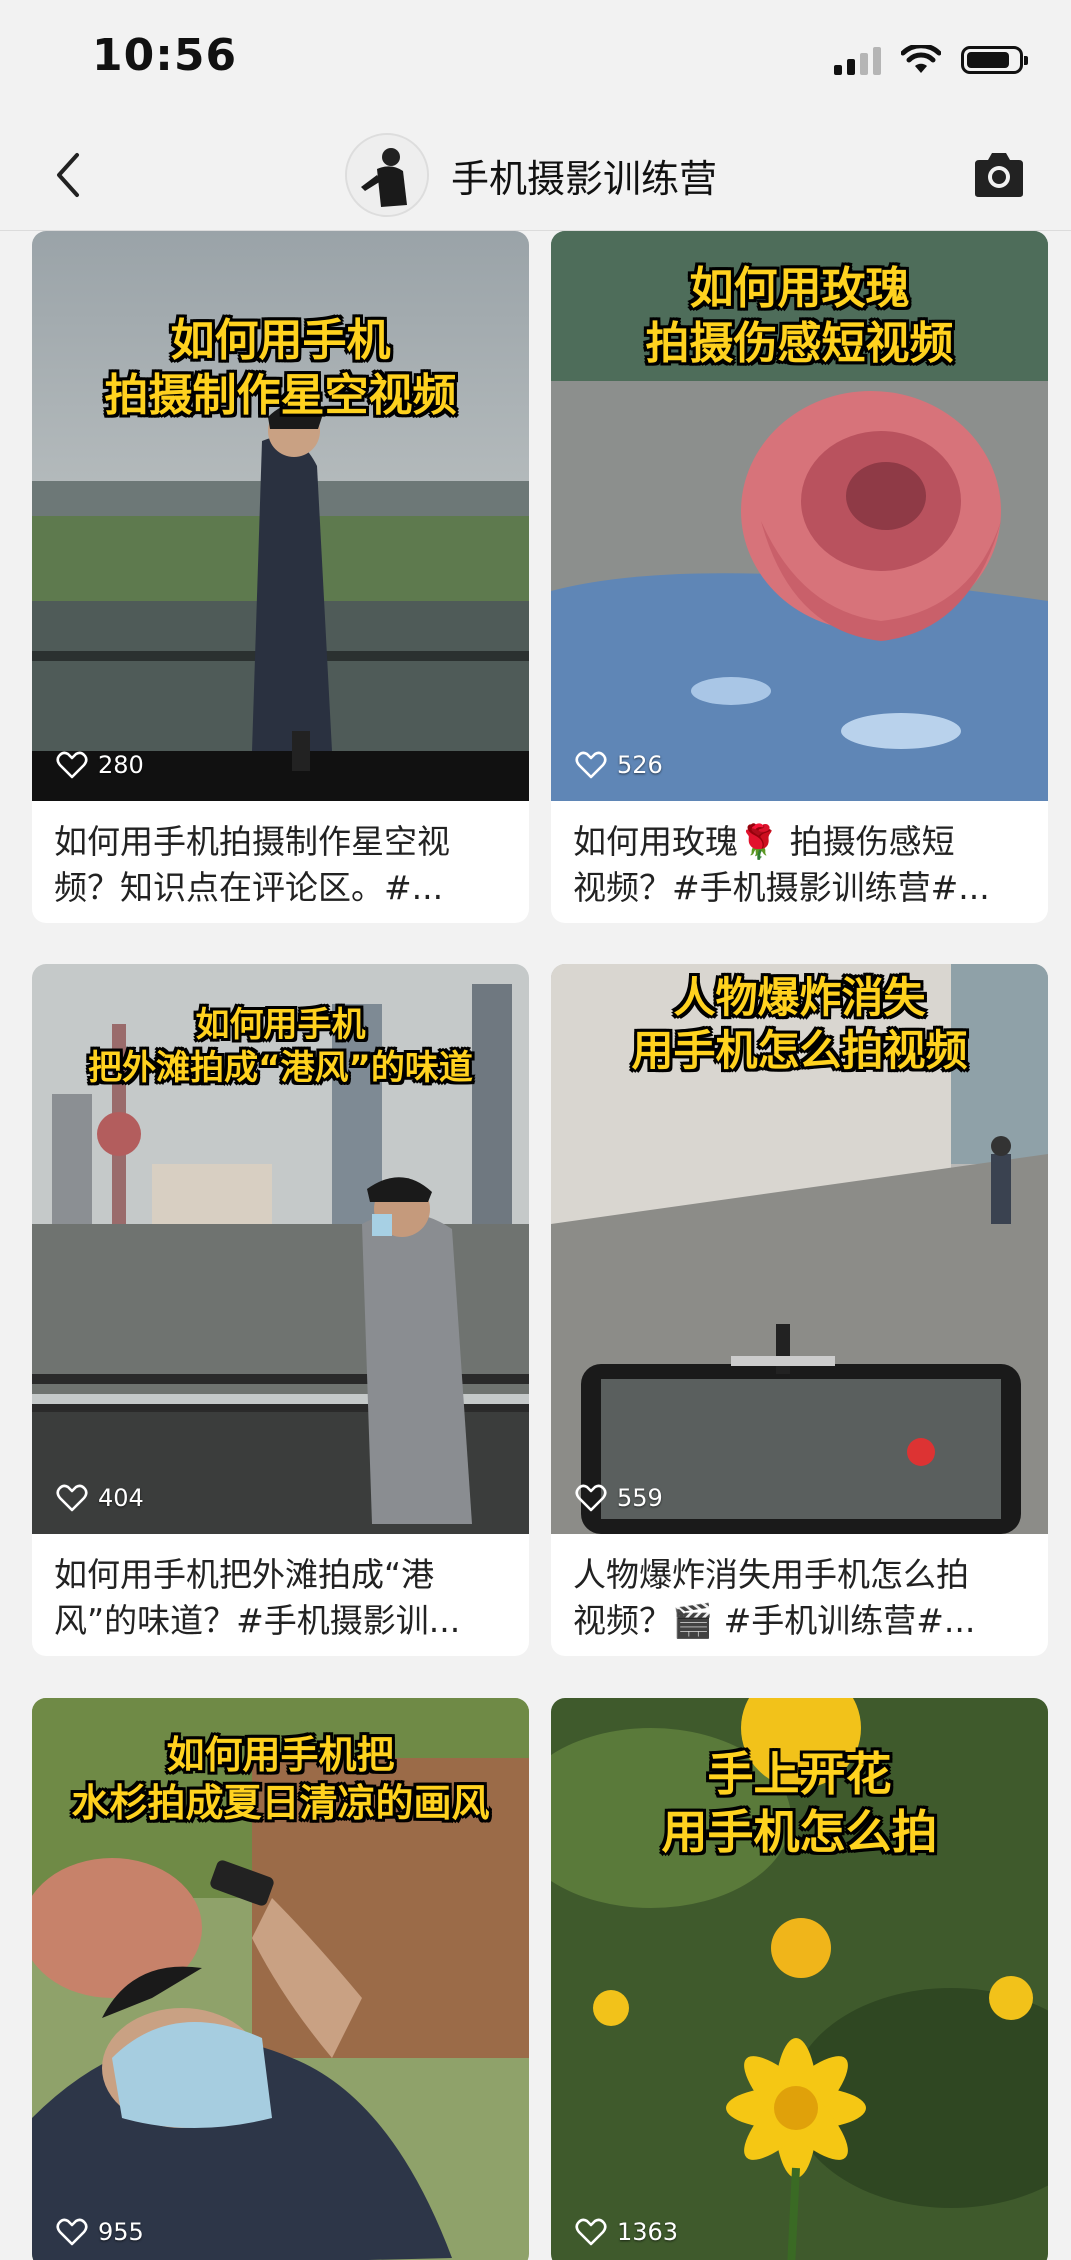 The width and height of the screenshot is (1071, 2260). I want to click on back-button, so click(68, 175).